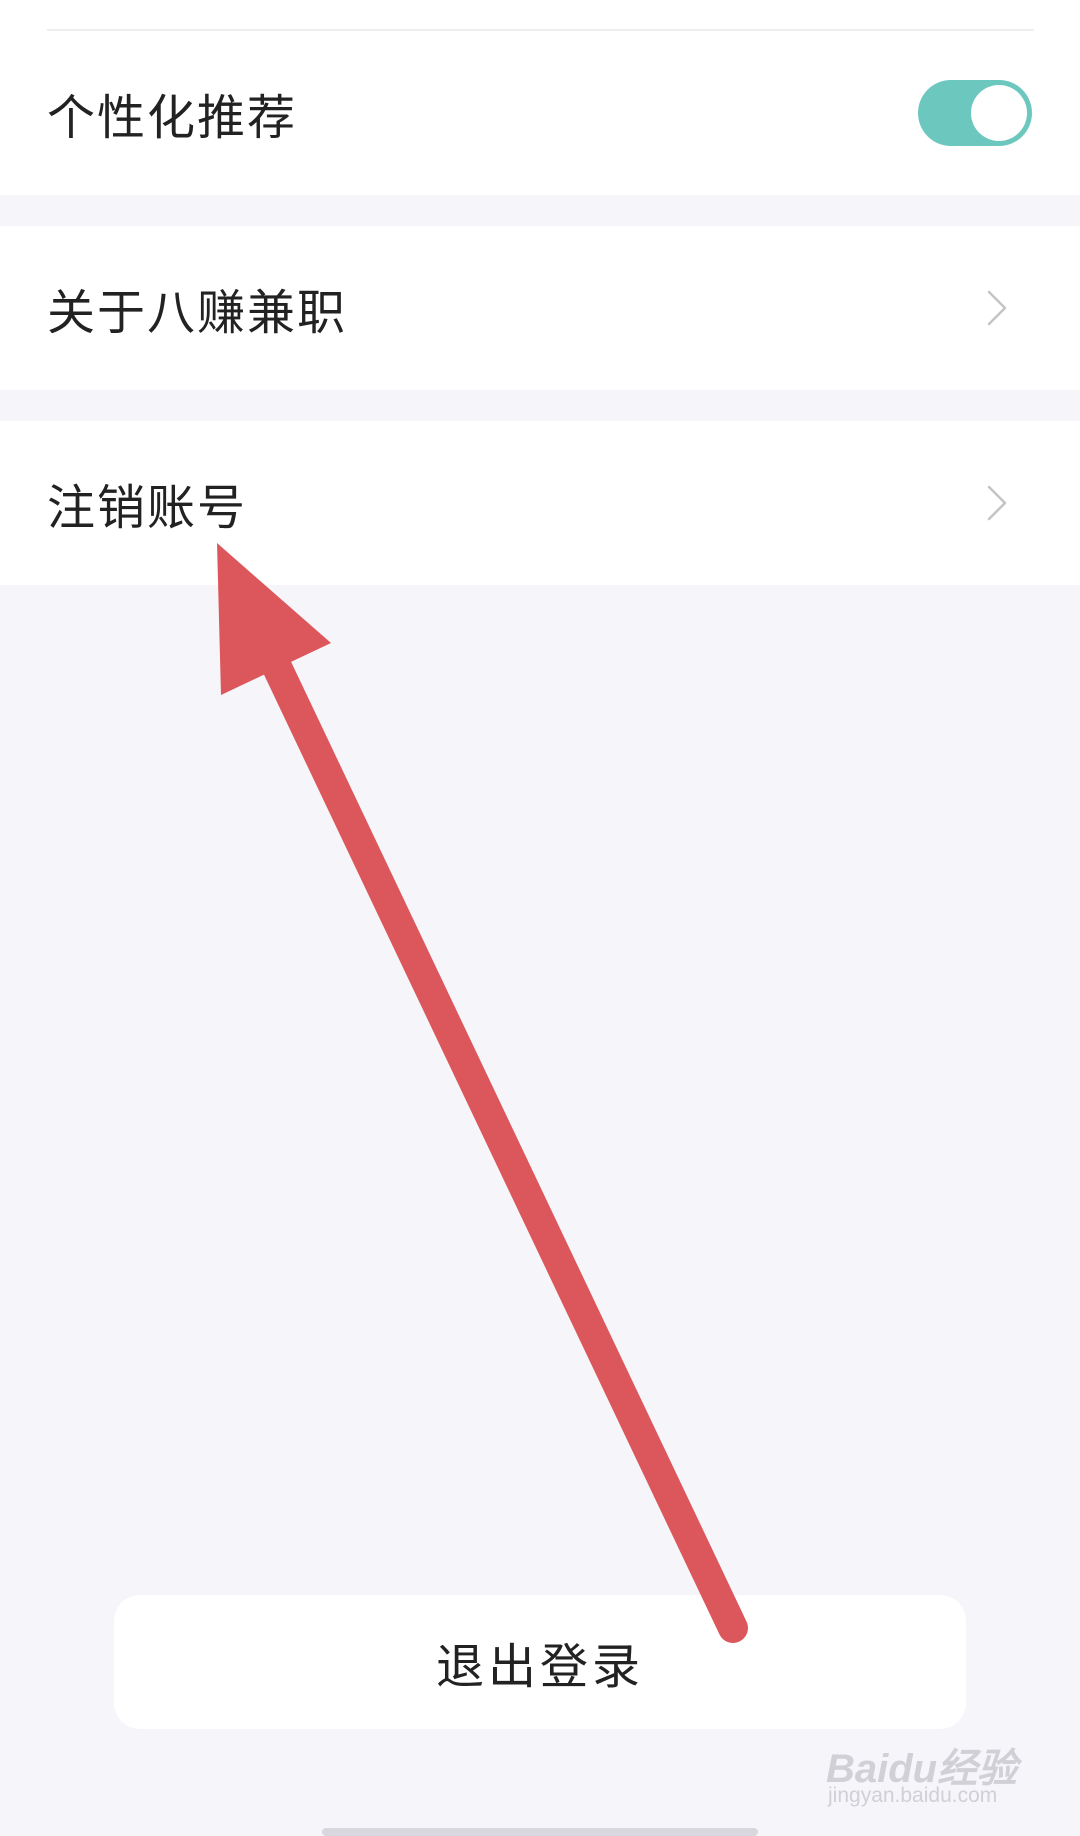 Image resolution: width=1080 pixels, height=1836 pixels. Describe the element at coordinates (999, 113) in the screenshot. I see `toggle-knob` at that location.